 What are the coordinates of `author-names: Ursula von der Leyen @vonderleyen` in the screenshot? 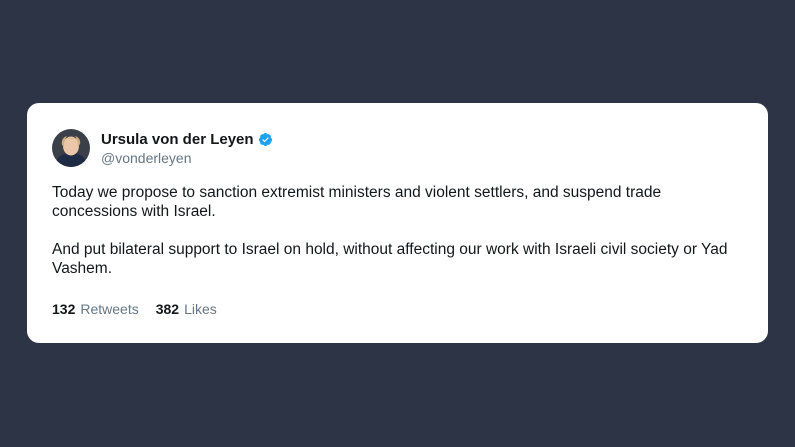 It's located at (187, 148).